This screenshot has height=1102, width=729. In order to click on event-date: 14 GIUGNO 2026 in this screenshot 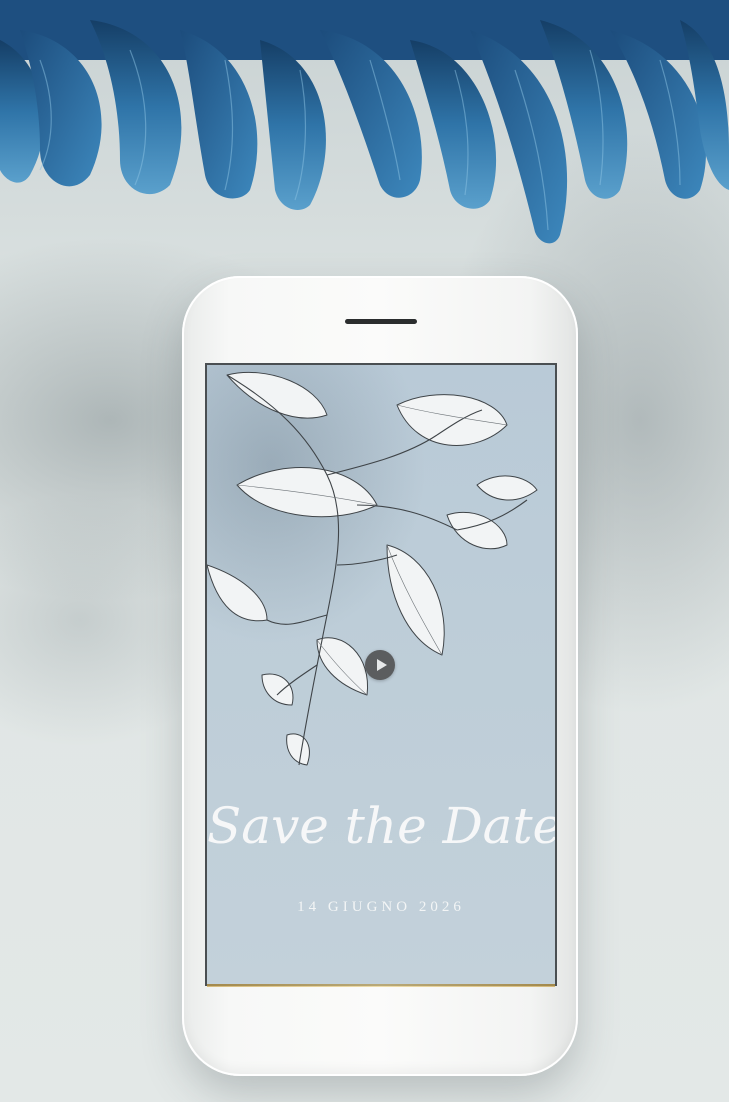, I will do `click(381, 907)`.